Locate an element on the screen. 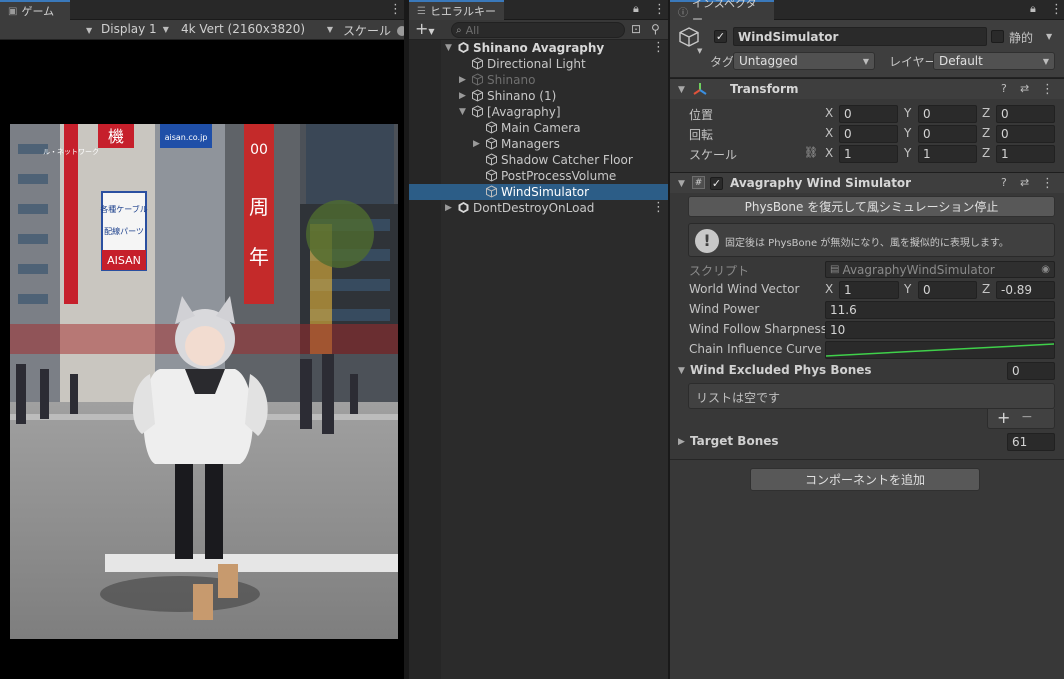 The image size is (1064, 679). hierarchy-item: ▶ Shinano is located at coordinates (538, 80).